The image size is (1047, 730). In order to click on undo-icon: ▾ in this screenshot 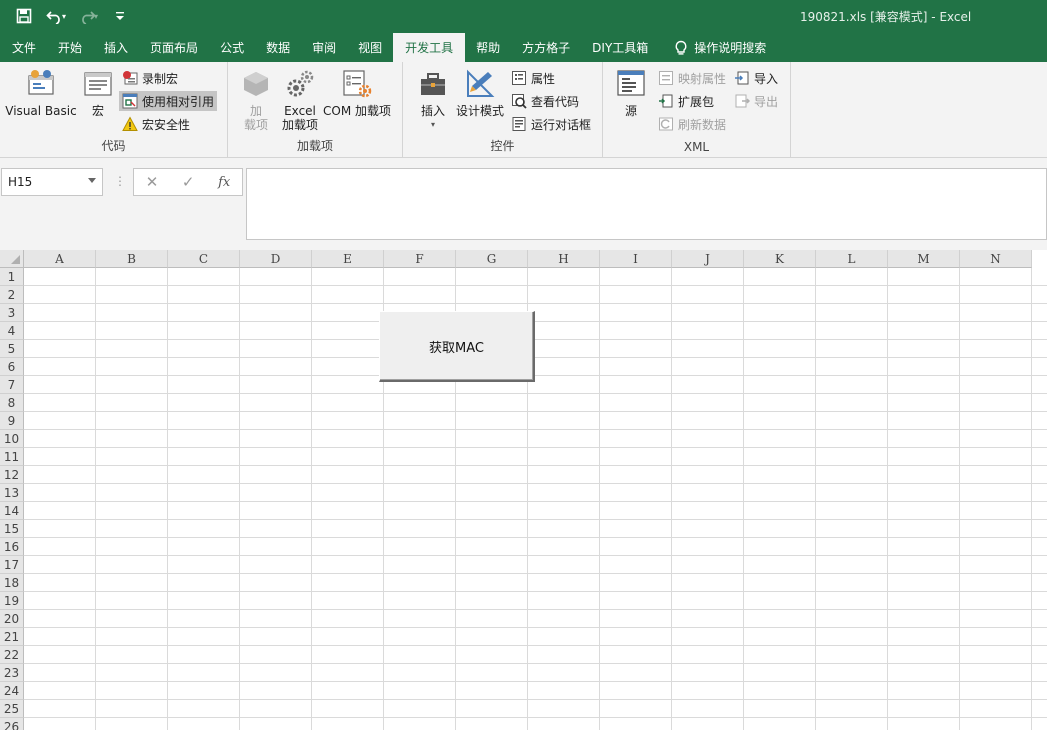, I will do `click(56, 16)`.